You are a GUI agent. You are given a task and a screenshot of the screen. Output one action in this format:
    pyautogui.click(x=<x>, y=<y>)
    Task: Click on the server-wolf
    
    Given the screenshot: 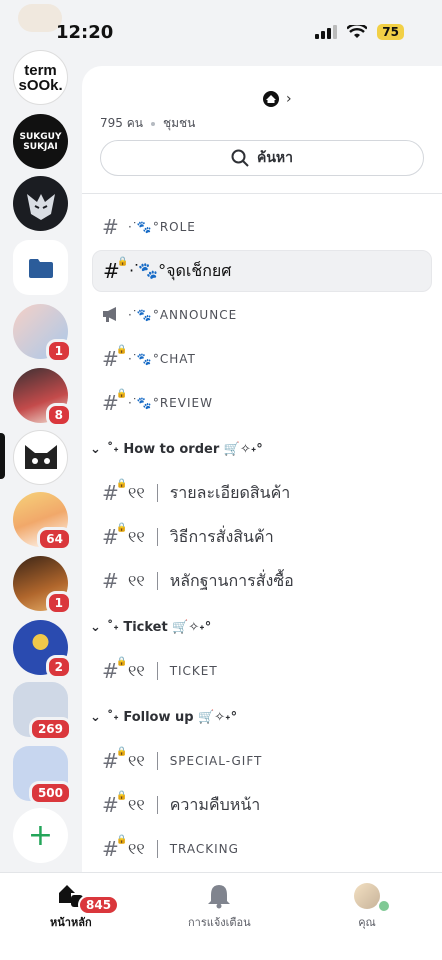 What is the action you would take?
    pyautogui.click(x=40, y=203)
    